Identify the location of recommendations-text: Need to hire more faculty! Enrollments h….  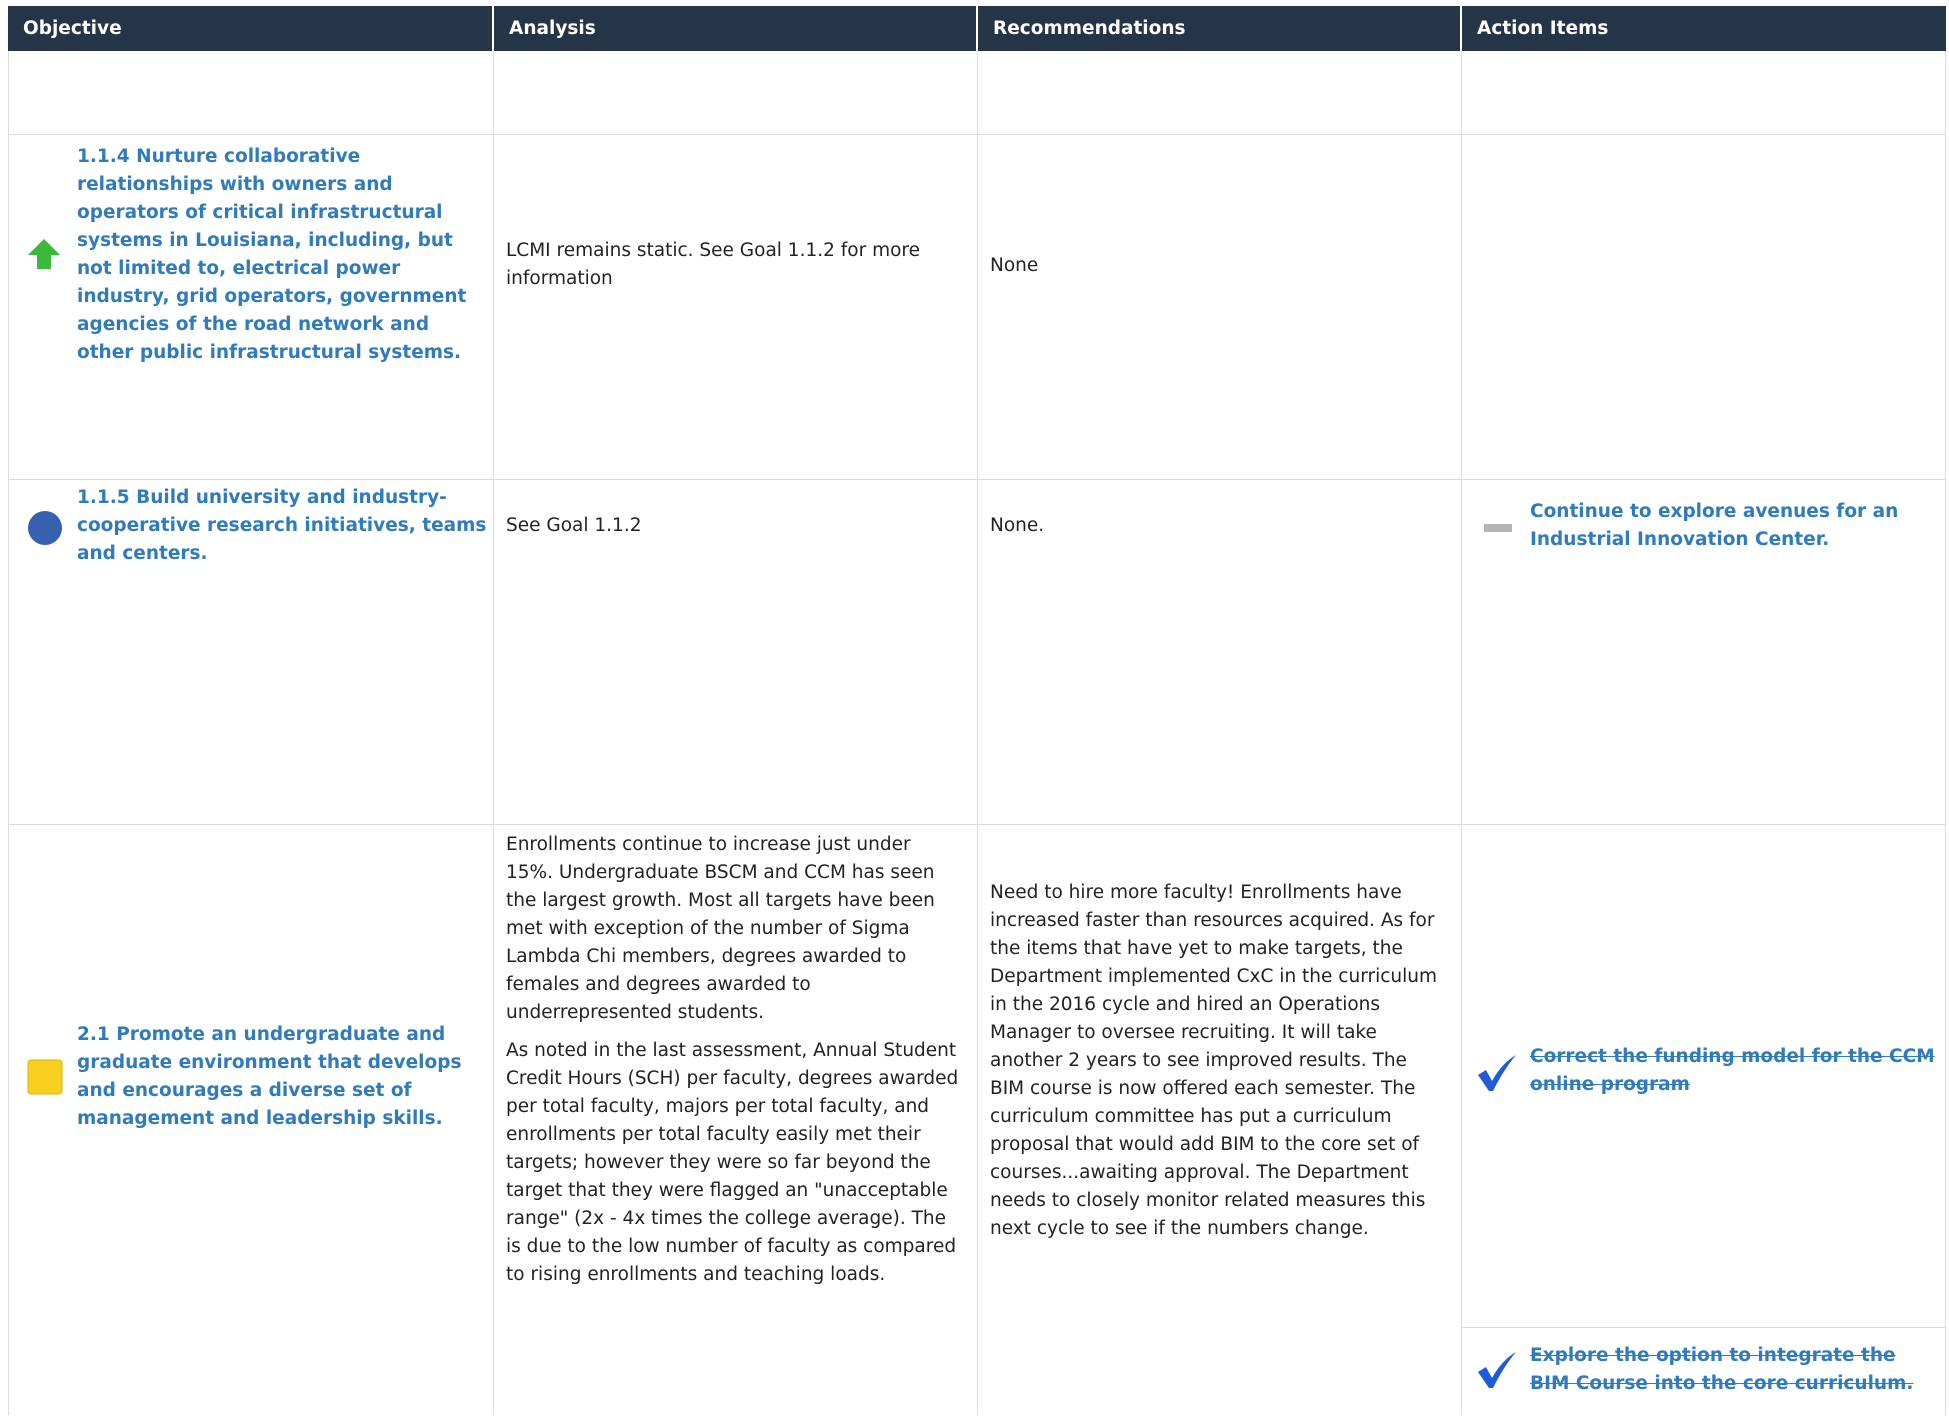
(1213, 1060).